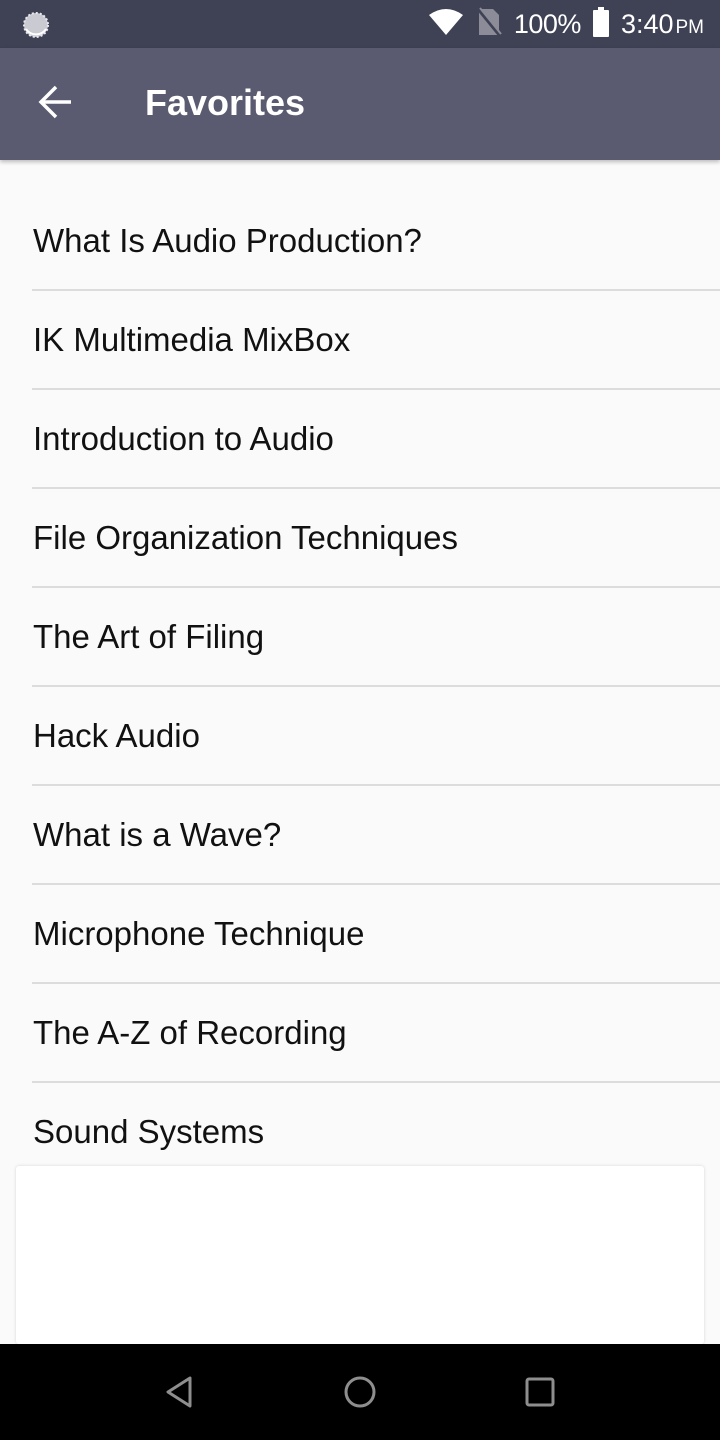 Image resolution: width=720 pixels, height=1440 pixels. What do you see at coordinates (489, 24) in the screenshot?
I see `no-sim-icon` at bounding box center [489, 24].